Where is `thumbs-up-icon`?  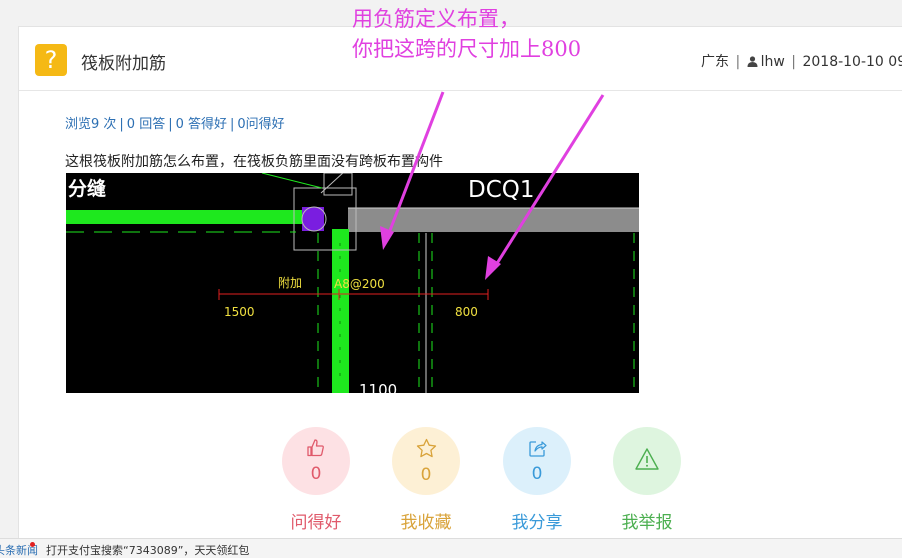 thumbs-up-icon is located at coordinates (316, 450).